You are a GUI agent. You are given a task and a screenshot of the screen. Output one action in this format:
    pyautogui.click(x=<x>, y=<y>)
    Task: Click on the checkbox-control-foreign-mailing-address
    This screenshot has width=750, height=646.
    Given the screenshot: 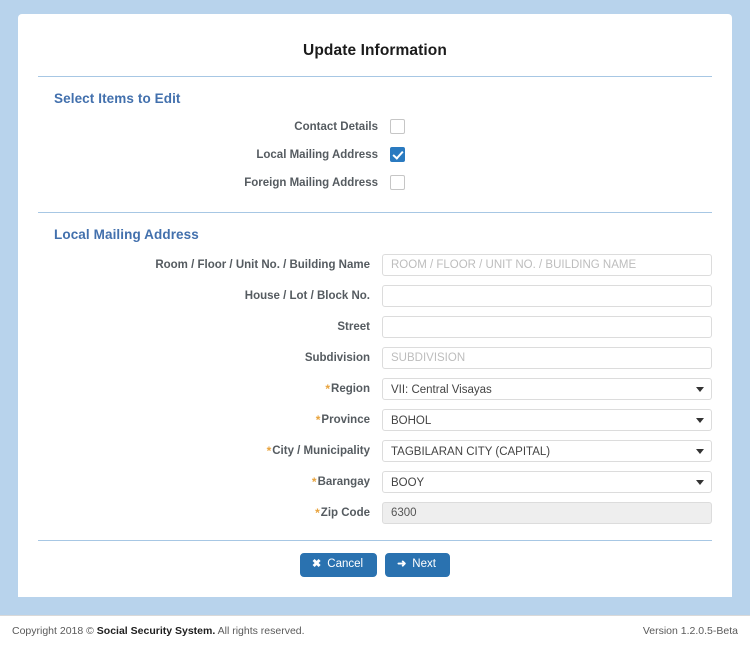 What is the action you would take?
    pyautogui.click(x=551, y=183)
    